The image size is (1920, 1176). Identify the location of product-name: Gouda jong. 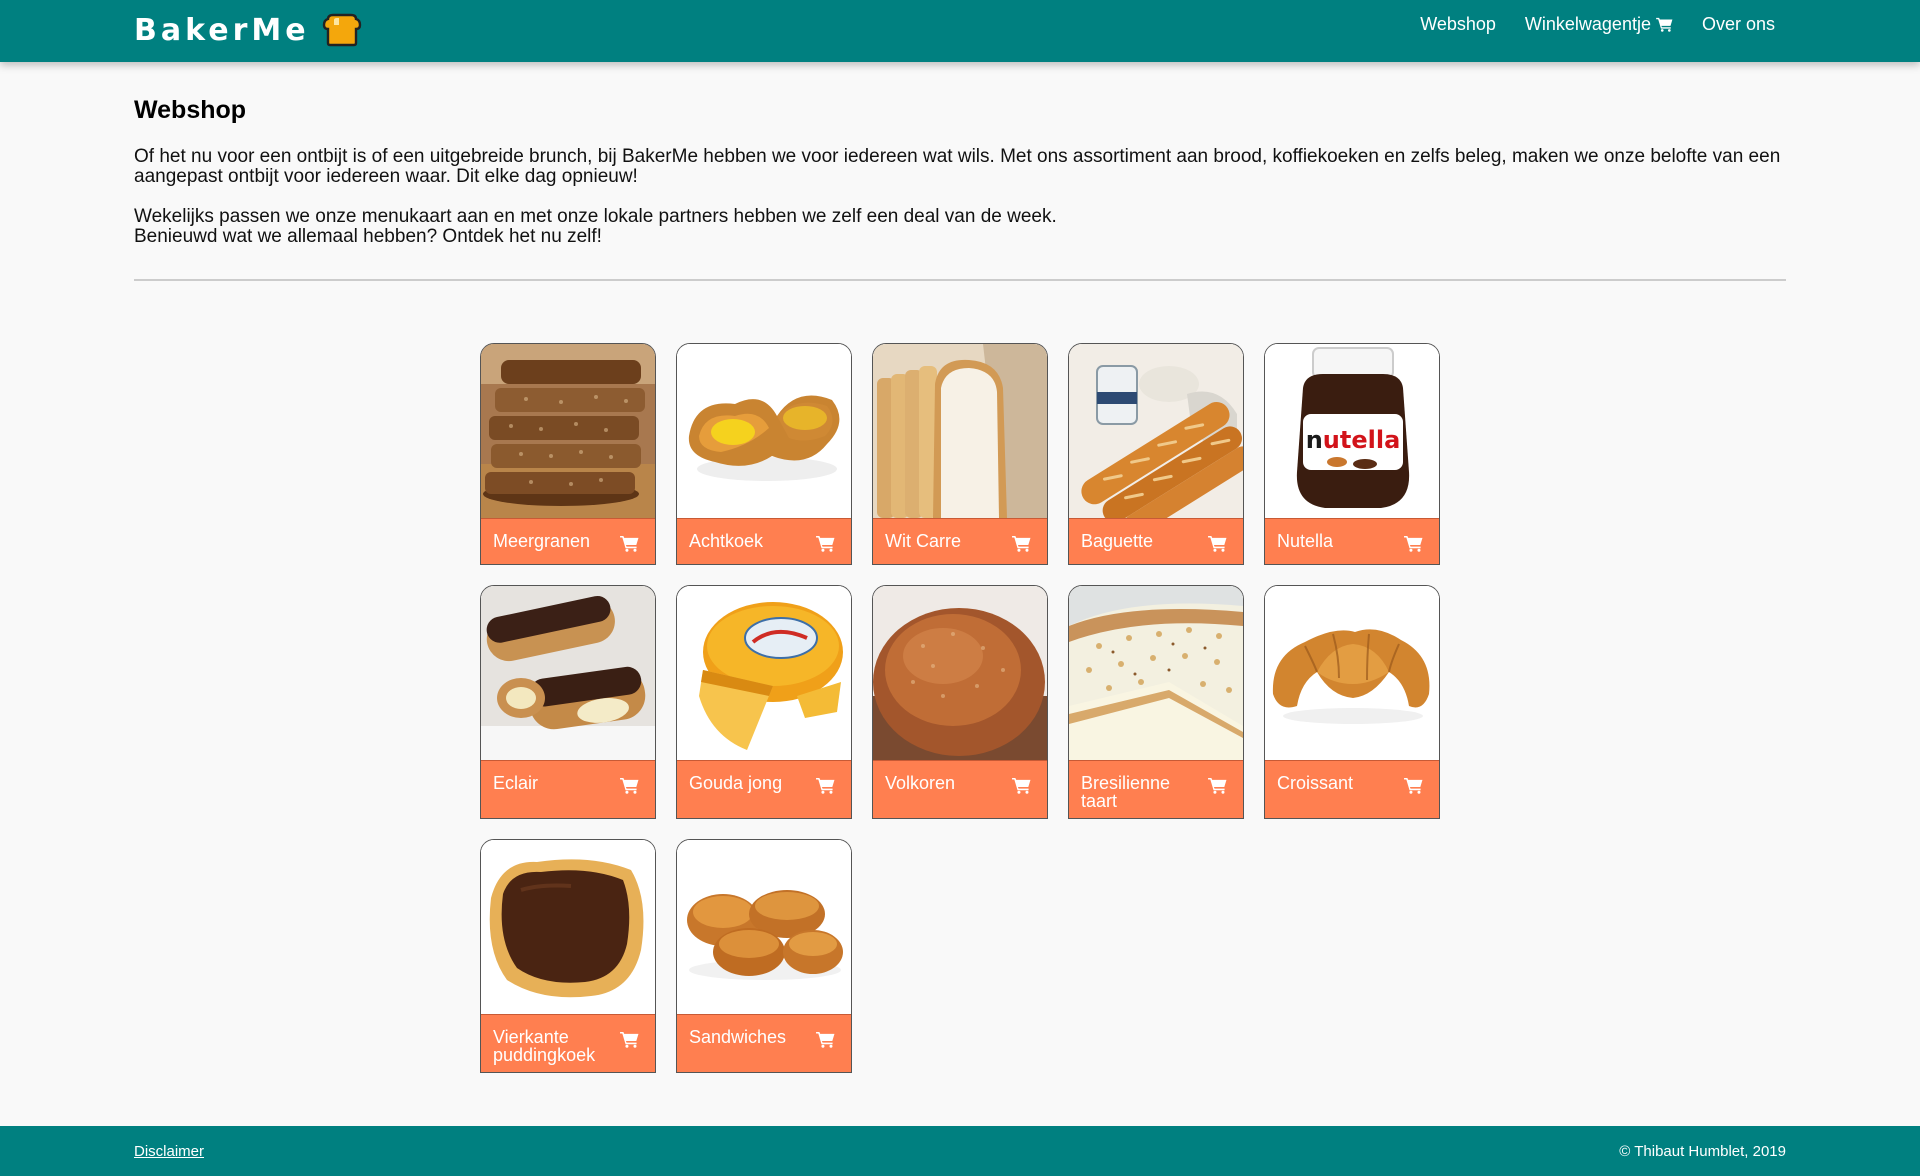
(736, 783).